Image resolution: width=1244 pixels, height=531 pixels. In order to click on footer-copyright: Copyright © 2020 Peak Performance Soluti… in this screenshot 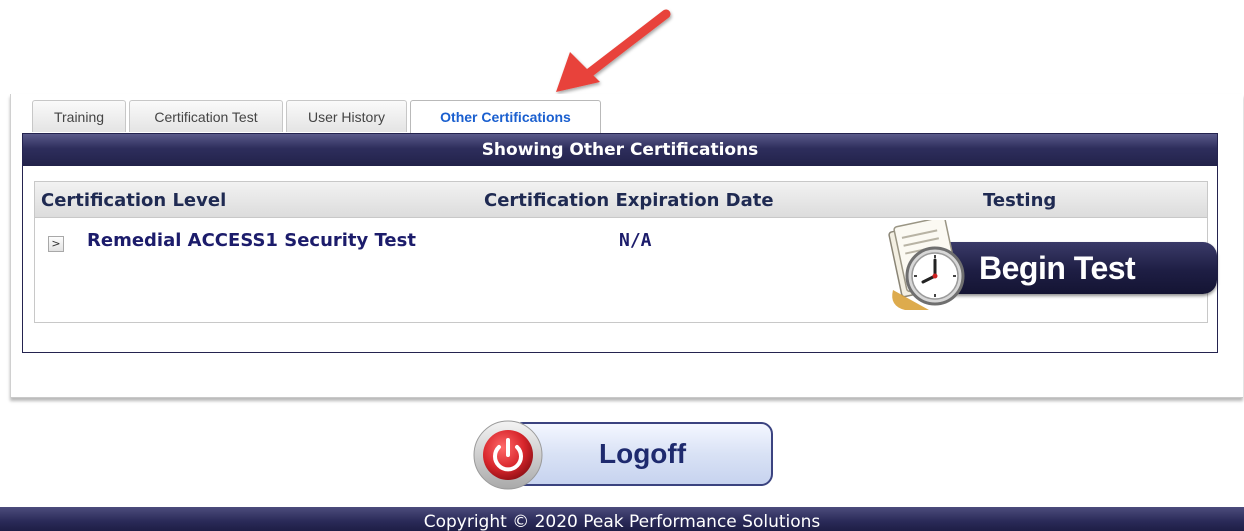, I will do `click(622, 519)`.